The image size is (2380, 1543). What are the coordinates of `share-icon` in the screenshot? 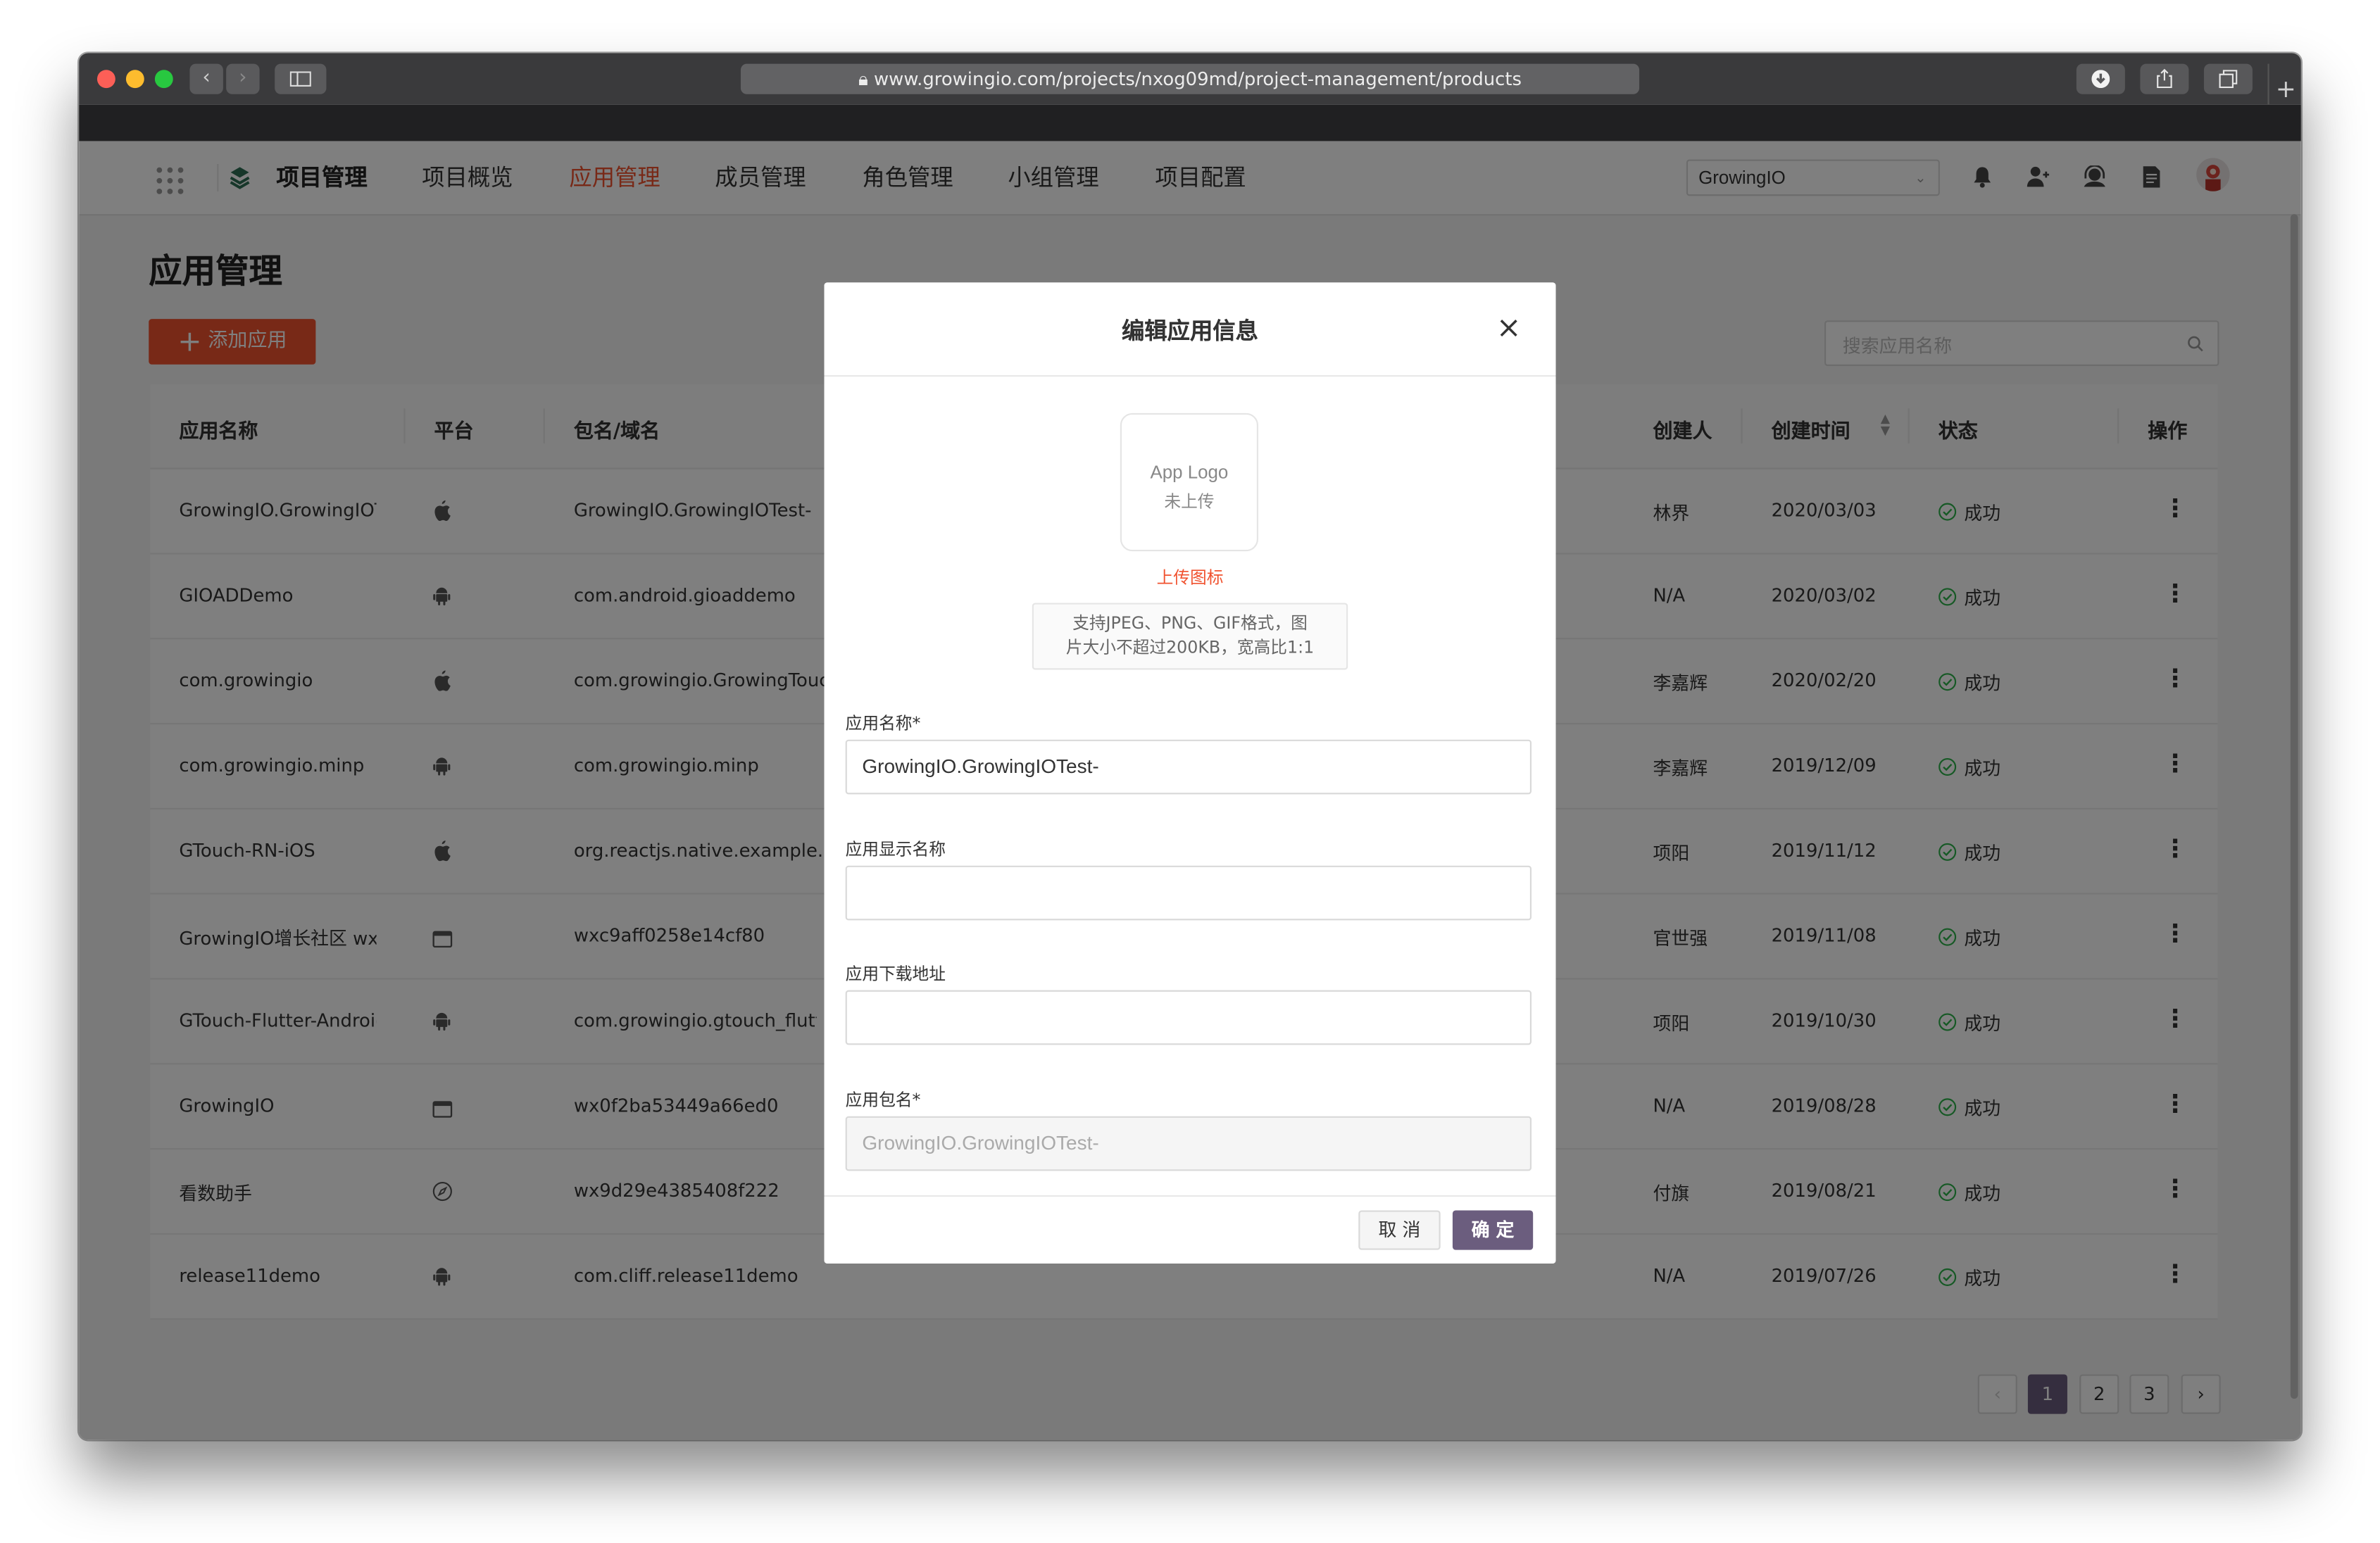 It's located at (2164, 78).